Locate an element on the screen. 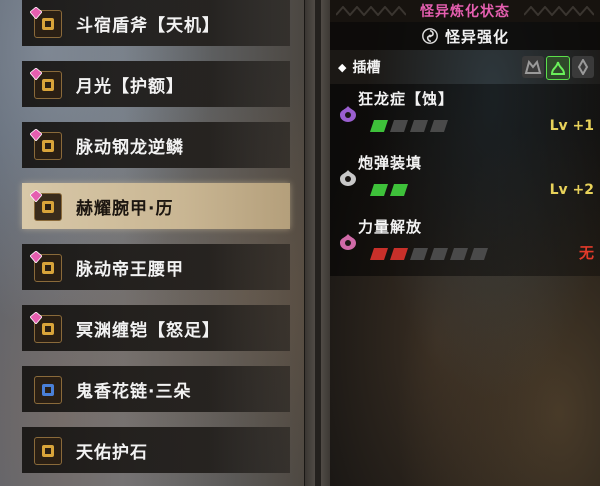 The image size is (600, 486). skill-name: 狂龙症【蚀】 is located at coordinates (406, 99).